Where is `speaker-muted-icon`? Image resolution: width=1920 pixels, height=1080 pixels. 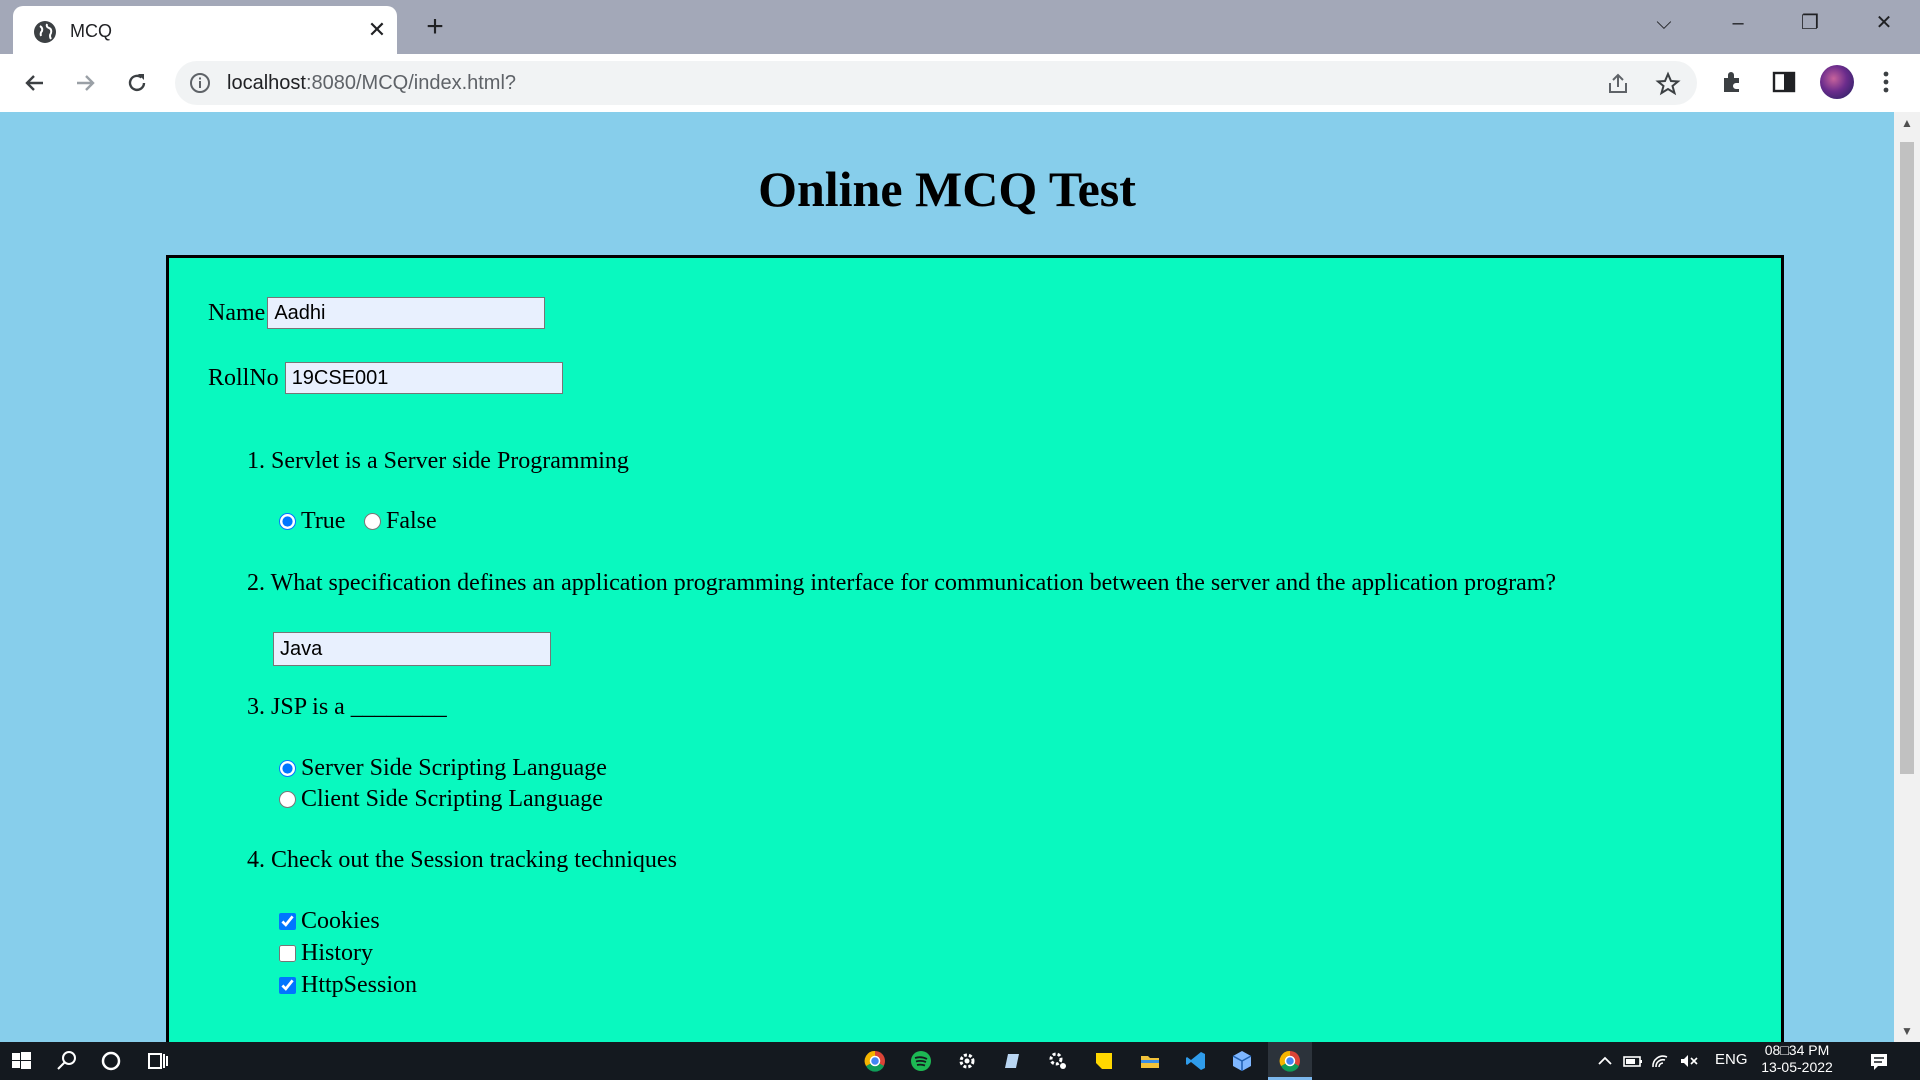 speaker-muted-icon is located at coordinates (1689, 1061).